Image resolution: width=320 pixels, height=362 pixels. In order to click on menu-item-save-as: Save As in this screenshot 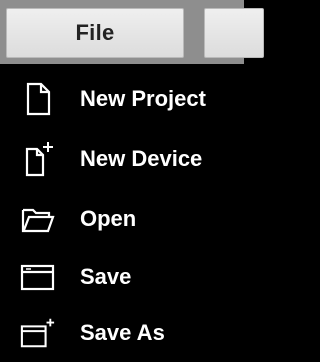, I will do `click(122, 333)`.